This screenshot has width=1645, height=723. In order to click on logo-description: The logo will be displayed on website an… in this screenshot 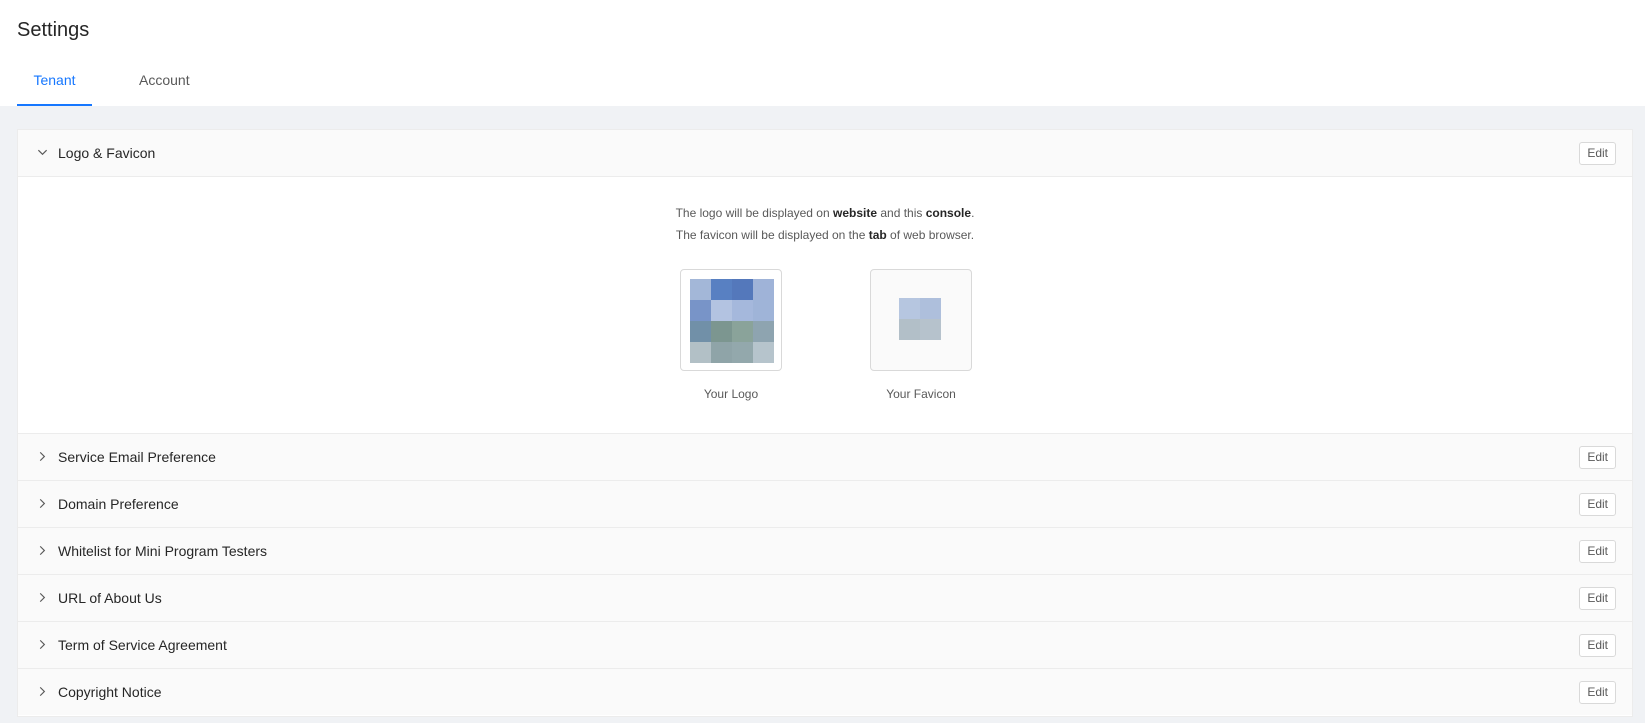, I will do `click(825, 213)`.